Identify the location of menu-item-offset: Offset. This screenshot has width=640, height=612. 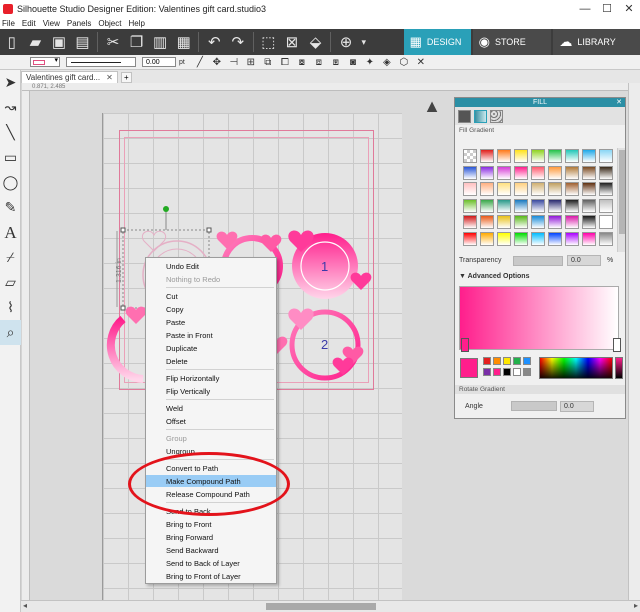
(211, 421).